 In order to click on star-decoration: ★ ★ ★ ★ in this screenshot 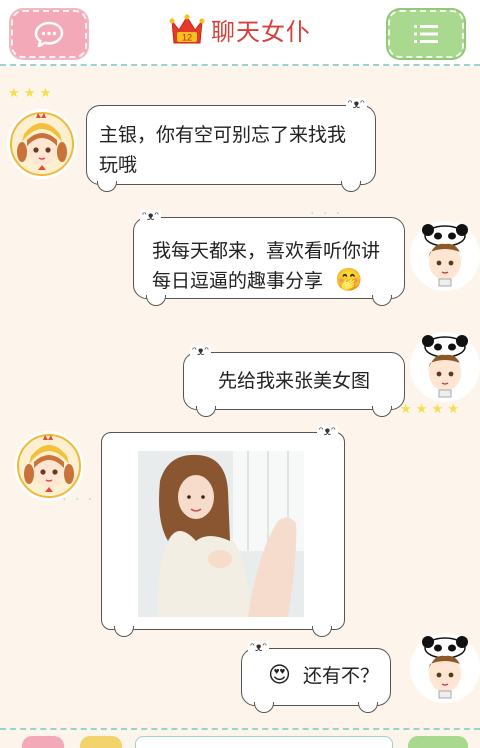, I will do `click(430, 409)`.